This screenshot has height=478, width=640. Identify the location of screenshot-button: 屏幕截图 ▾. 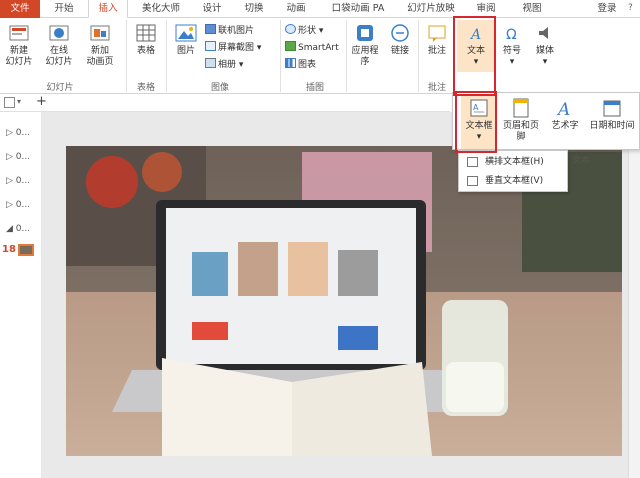
(233, 48).